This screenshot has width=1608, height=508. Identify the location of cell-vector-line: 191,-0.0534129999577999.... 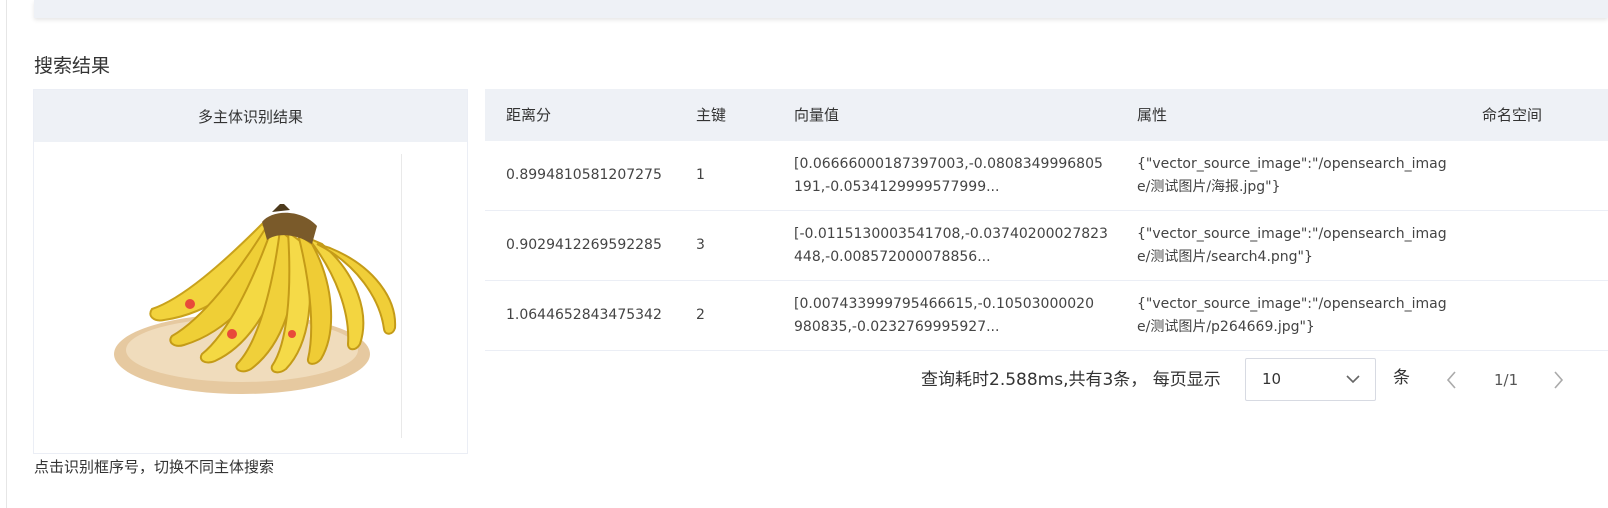
(897, 187).